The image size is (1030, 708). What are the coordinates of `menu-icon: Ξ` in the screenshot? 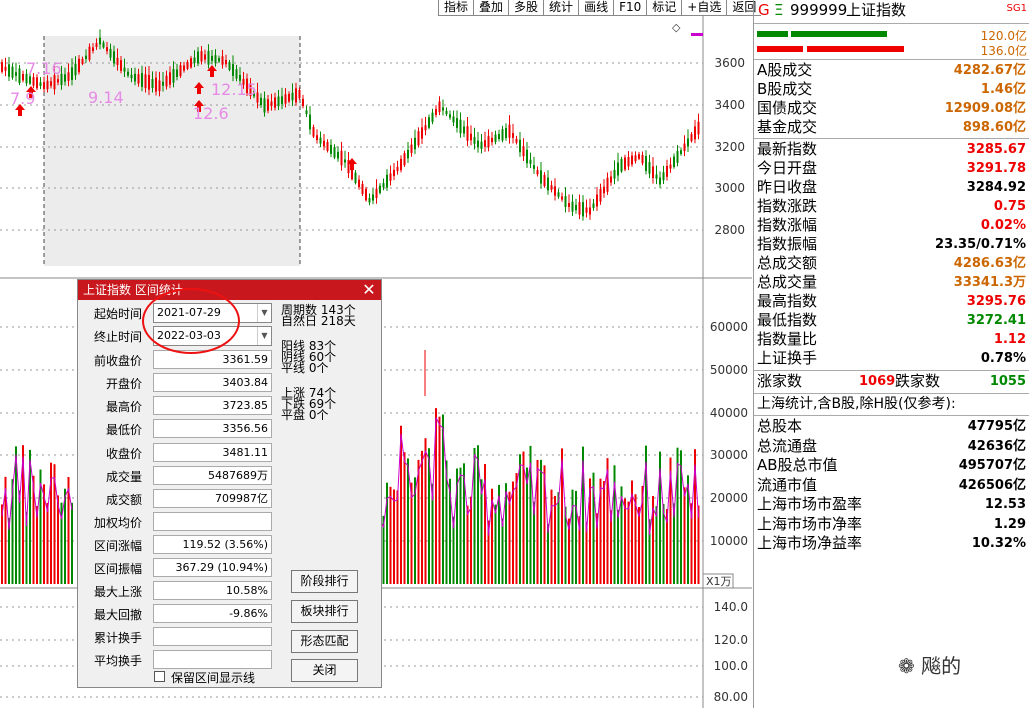 It's located at (778, 10).